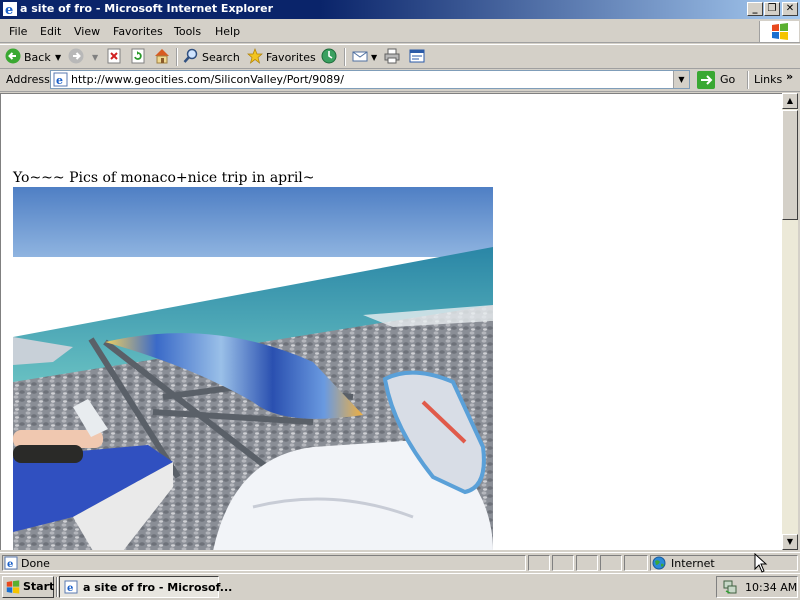 The width and height of the screenshot is (800, 600). I want to click on go-arrow-icon, so click(706, 80).